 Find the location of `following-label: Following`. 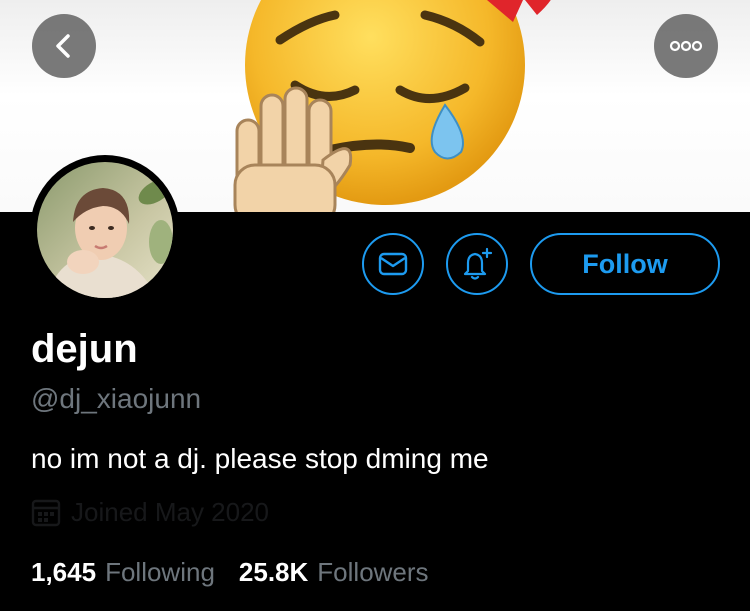

following-label: Following is located at coordinates (160, 572).